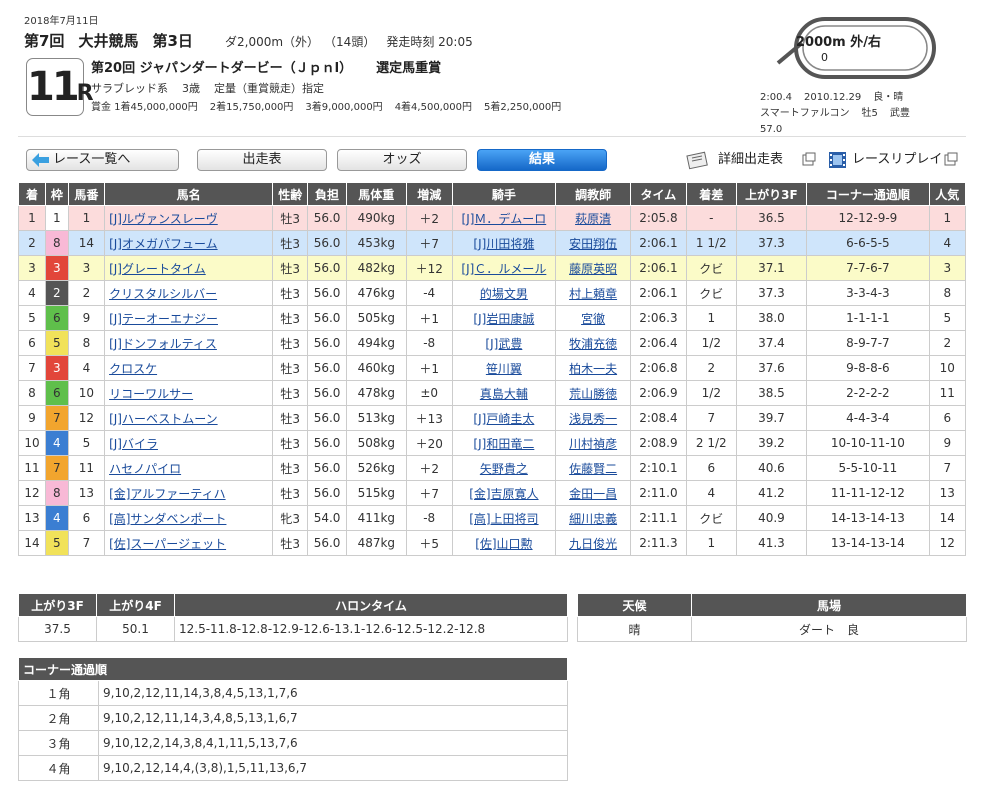 This screenshot has height=789, width=983. What do you see at coordinates (711, 468) in the screenshot?
I see `margin-cell: 6` at bounding box center [711, 468].